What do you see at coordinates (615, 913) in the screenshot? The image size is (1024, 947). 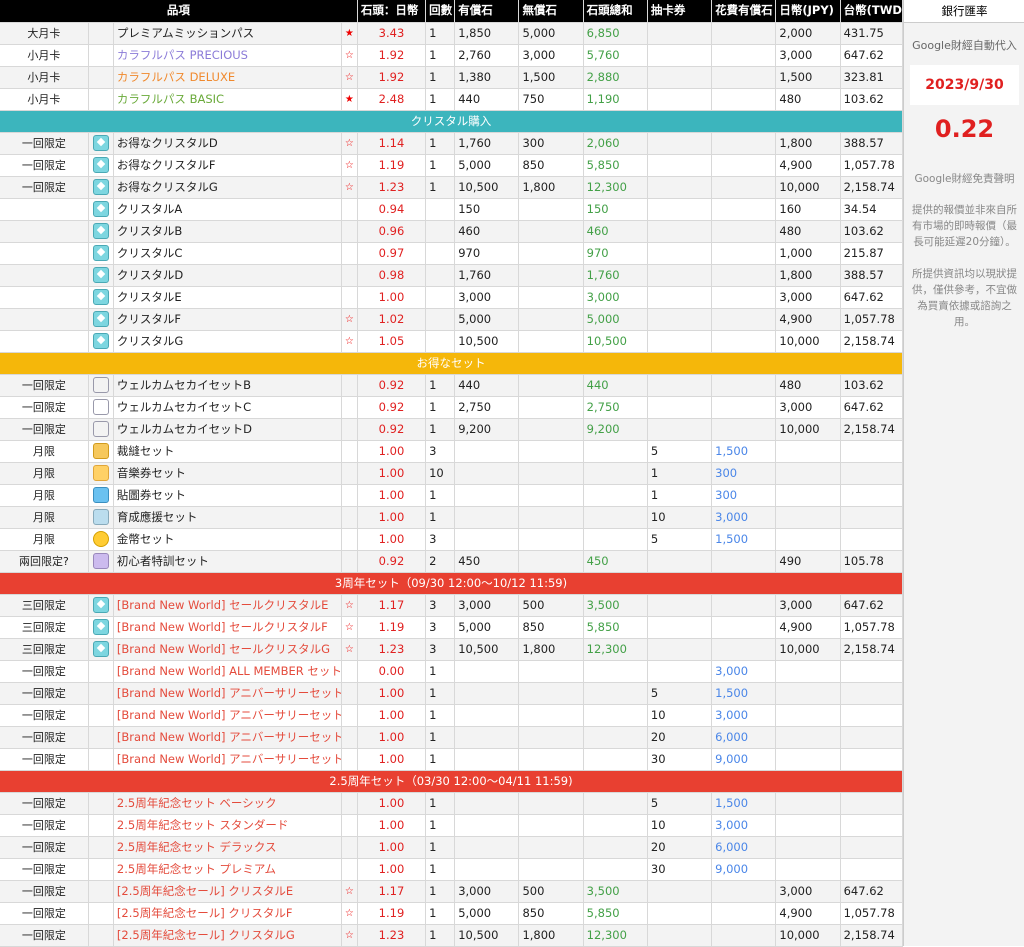 I see `row-total: 5,850` at bounding box center [615, 913].